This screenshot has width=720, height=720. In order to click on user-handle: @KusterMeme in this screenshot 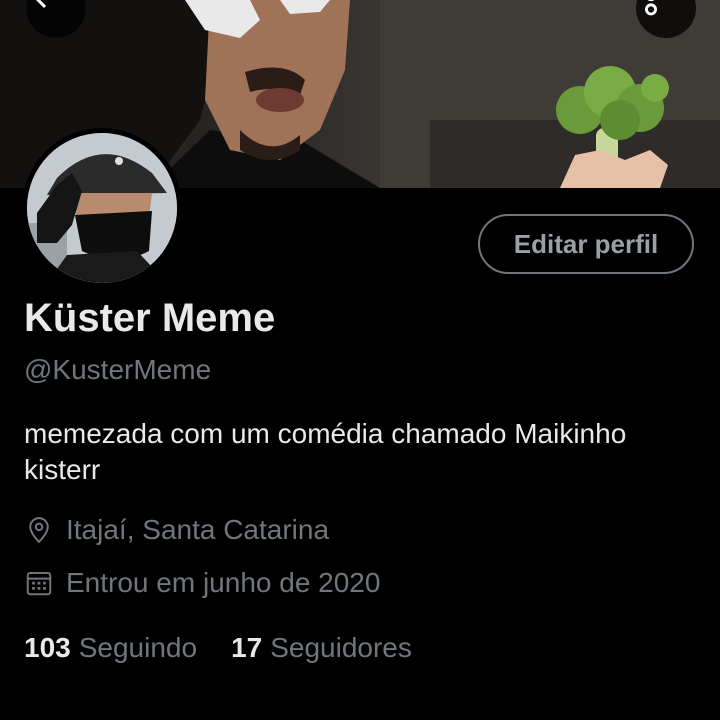, I will do `click(118, 369)`.